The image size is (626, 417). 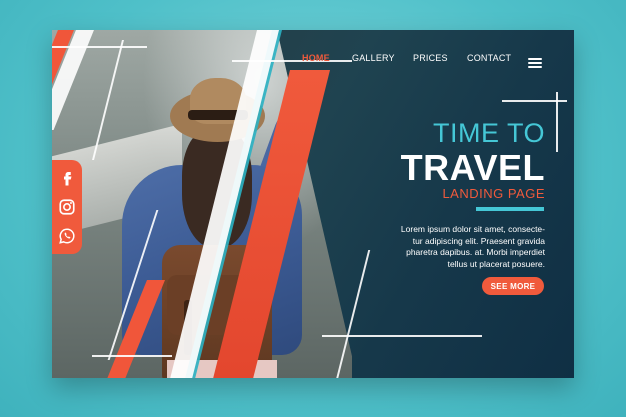 What do you see at coordinates (430, 58) in the screenshot?
I see `nav-prices: PRICES` at bounding box center [430, 58].